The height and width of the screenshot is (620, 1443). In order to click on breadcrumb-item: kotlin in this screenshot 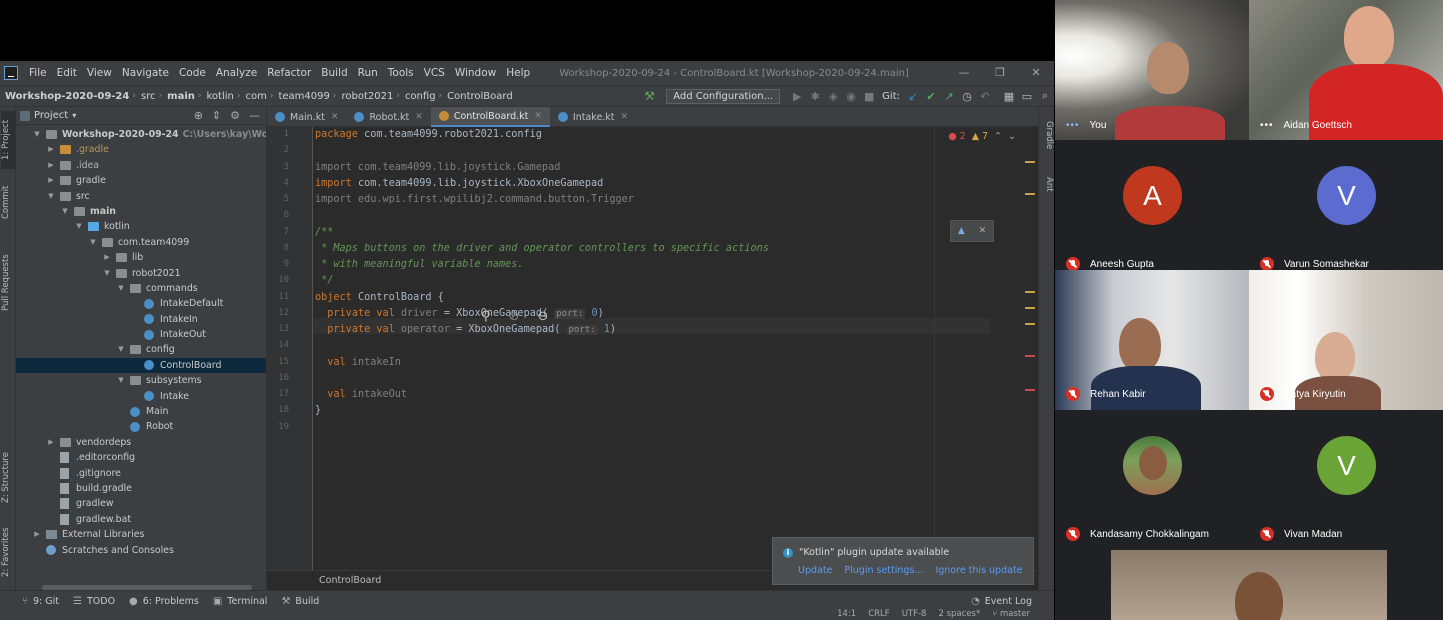, I will do `click(219, 96)`.